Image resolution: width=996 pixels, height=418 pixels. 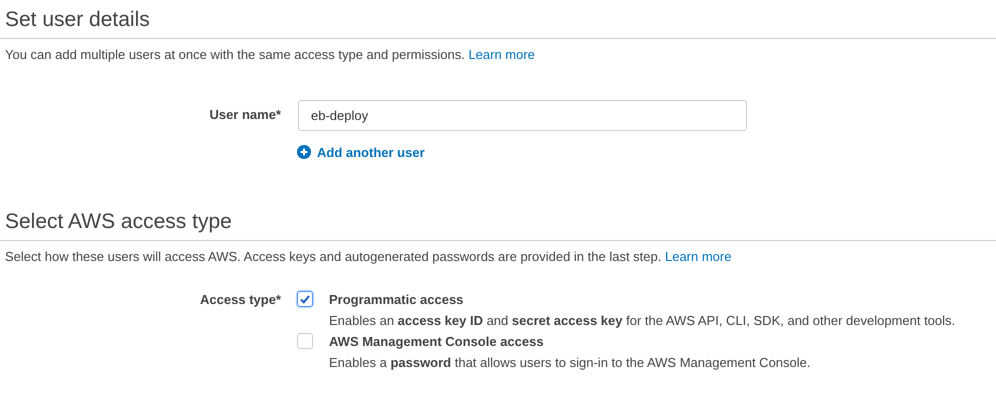 I want to click on field-label: User name*, so click(x=244, y=115).